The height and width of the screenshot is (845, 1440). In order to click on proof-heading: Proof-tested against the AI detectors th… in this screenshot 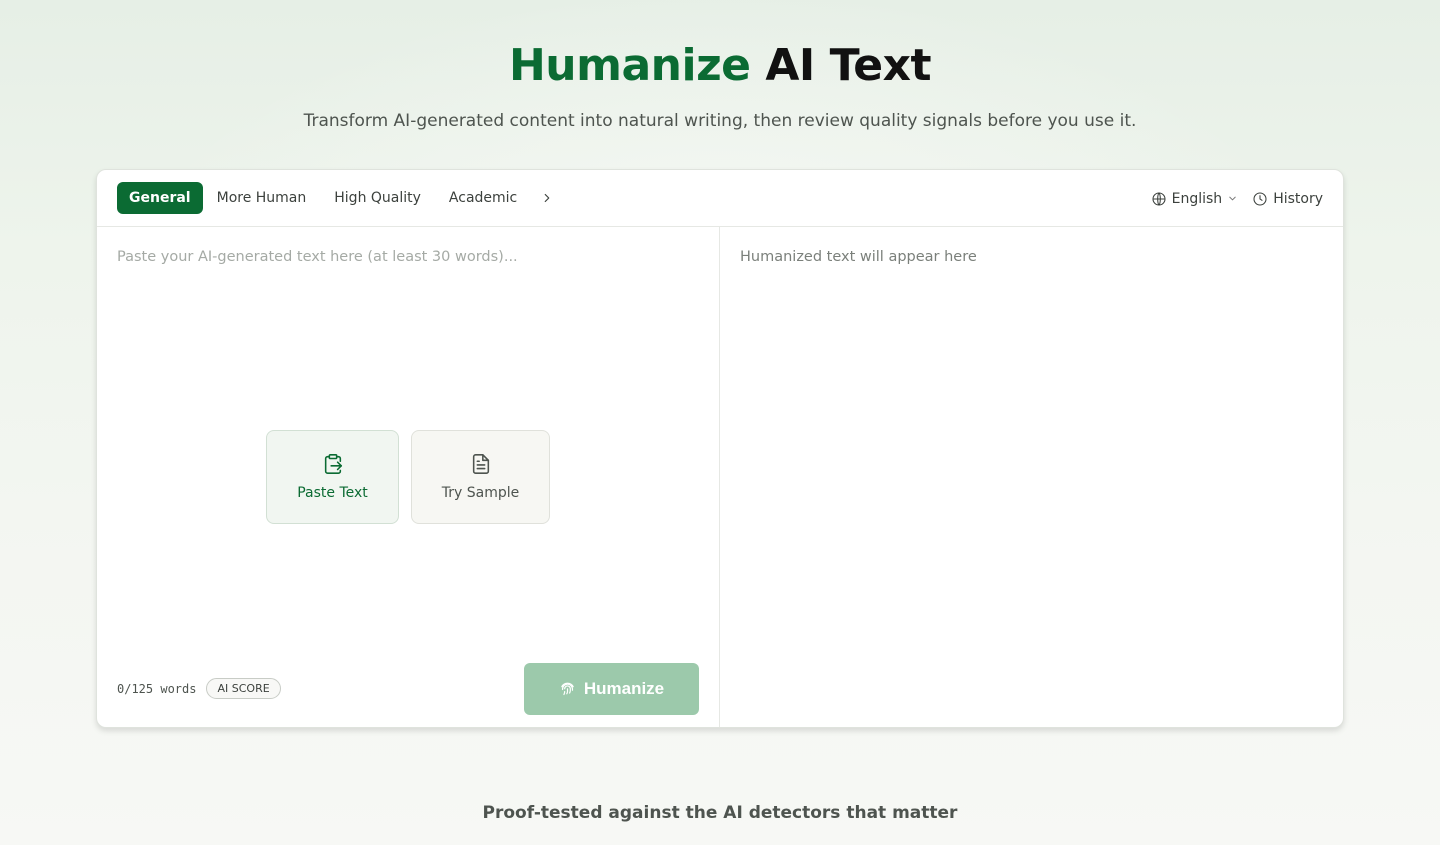, I will do `click(720, 813)`.